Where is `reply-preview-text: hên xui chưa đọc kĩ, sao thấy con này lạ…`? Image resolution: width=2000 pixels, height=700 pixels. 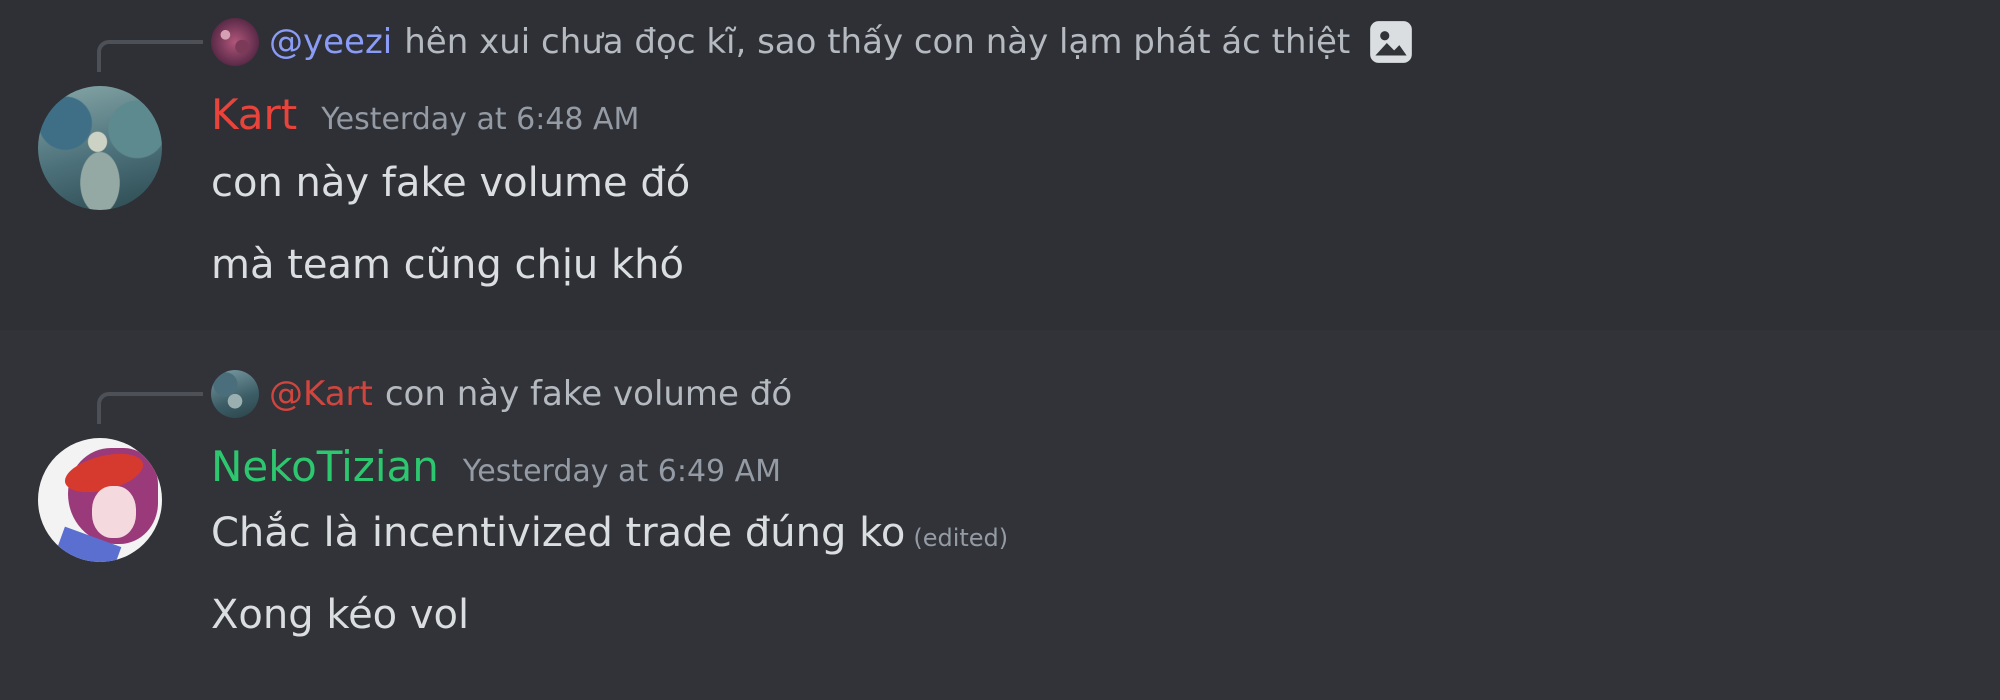 reply-preview-text: hên xui chưa đọc kĩ, sao thấy con này lạ… is located at coordinates (877, 42).